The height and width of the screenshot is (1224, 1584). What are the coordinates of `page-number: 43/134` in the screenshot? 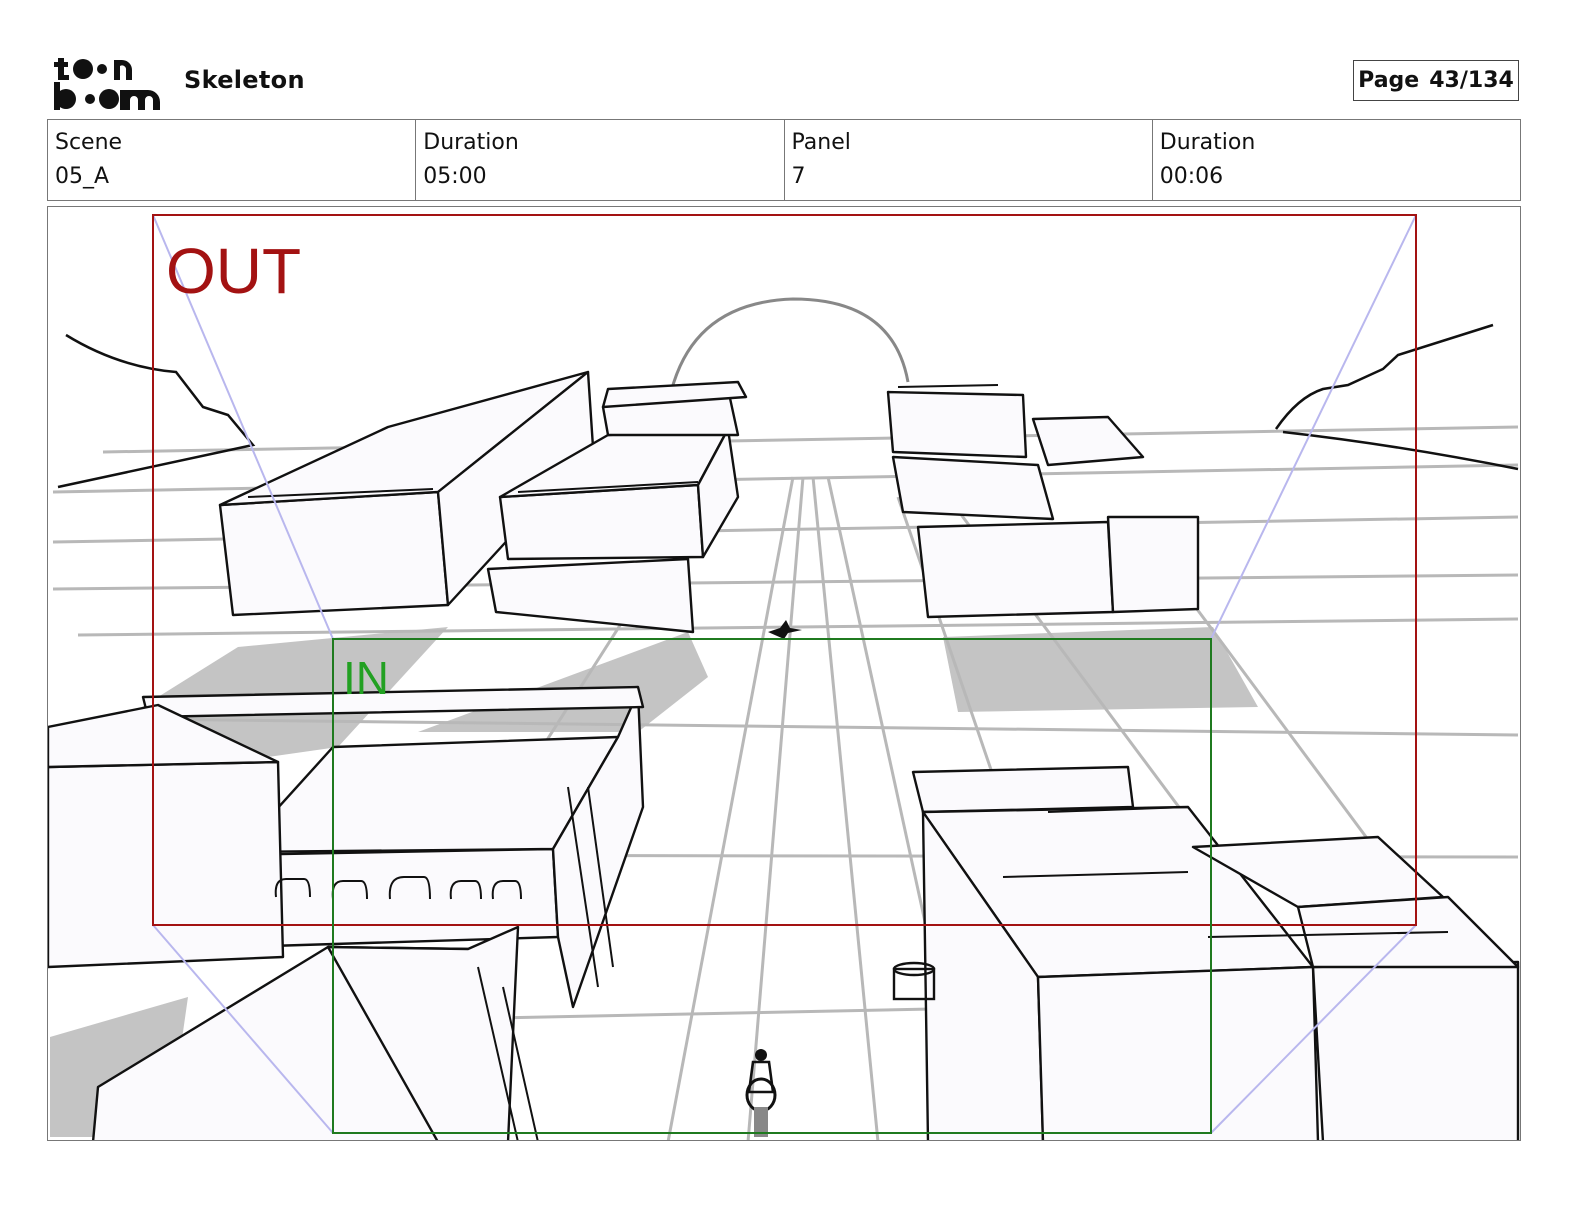 It's located at (1471, 80).